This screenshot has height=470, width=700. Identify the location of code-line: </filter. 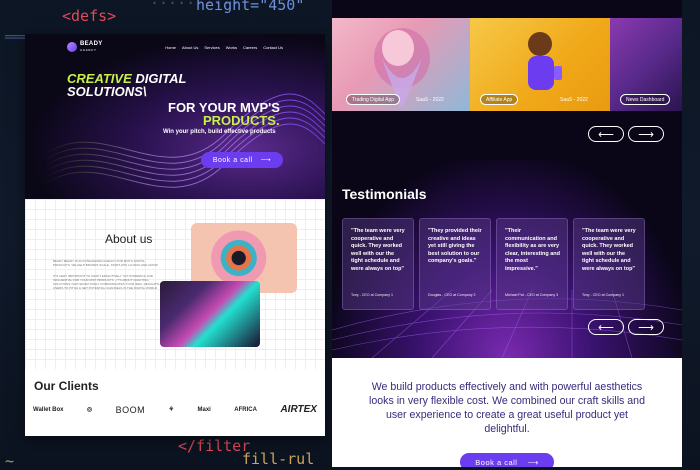
(214, 446).